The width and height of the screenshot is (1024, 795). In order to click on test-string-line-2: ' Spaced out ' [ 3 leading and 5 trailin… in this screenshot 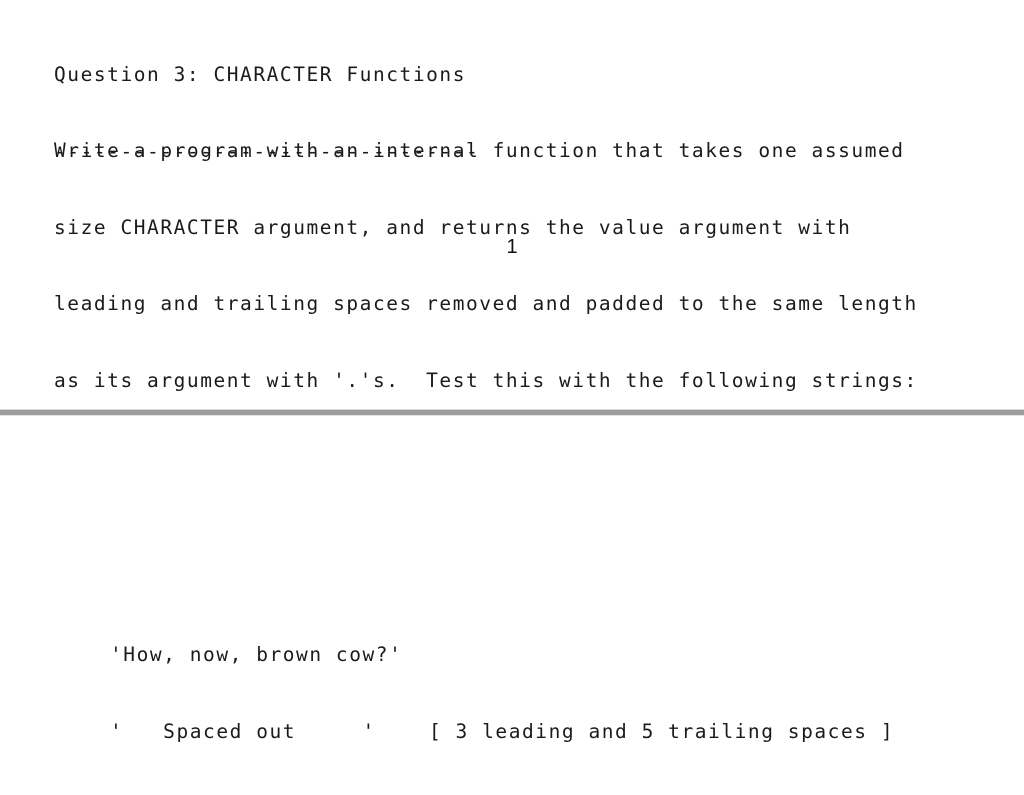, I will do `click(502, 731)`.